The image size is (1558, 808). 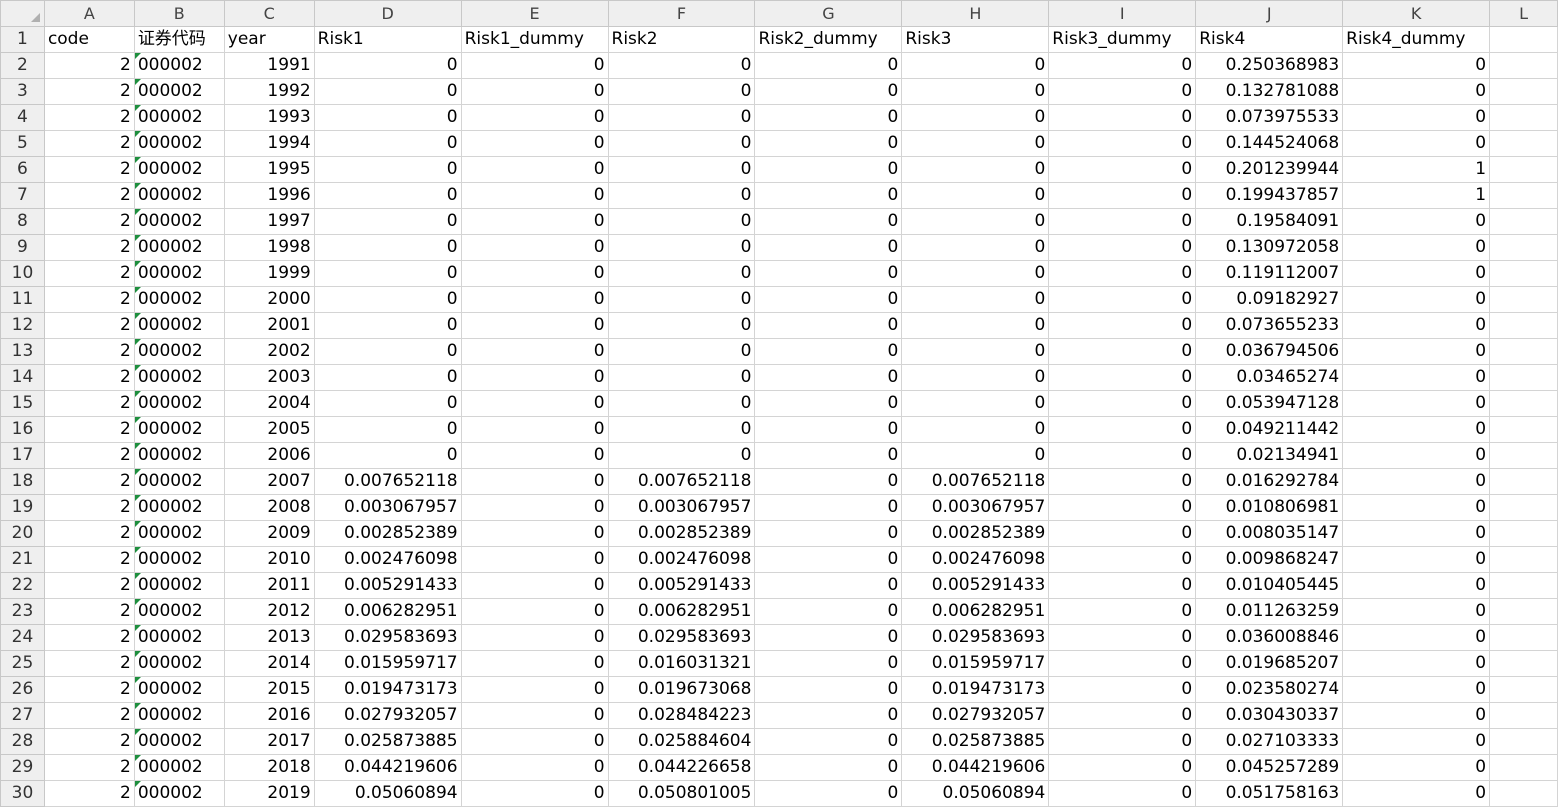 What do you see at coordinates (975, 13) in the screenshot?
I see `column-header-H: H` at bounding box center [975, 13].